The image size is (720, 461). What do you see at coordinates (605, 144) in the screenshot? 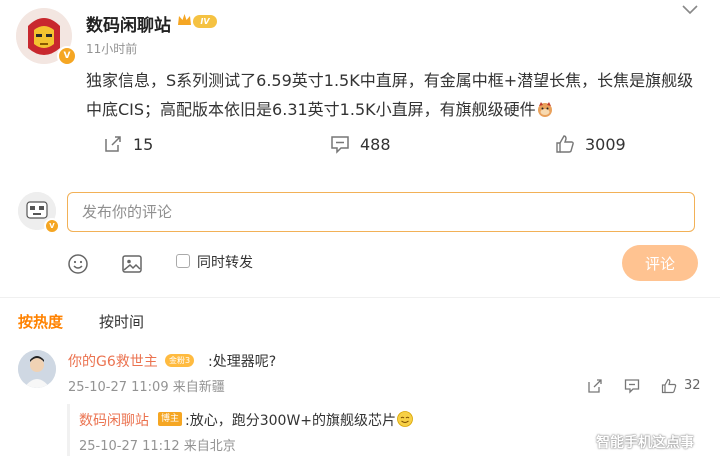
I see `like-count: 3009` at bounding box center [605, 144].